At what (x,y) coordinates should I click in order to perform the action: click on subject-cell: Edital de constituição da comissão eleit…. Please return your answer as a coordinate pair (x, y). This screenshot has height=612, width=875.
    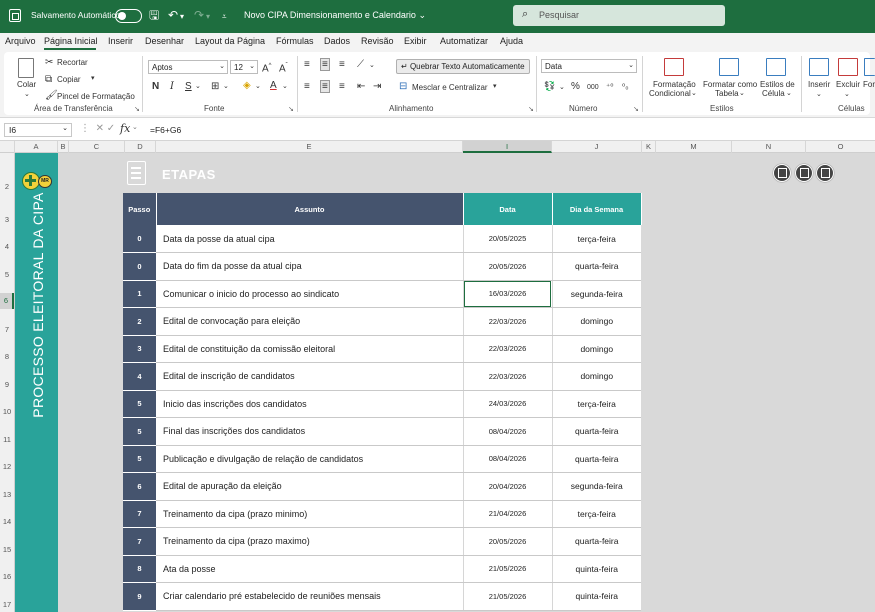
    Looking at the image, I should click on (310, 349).